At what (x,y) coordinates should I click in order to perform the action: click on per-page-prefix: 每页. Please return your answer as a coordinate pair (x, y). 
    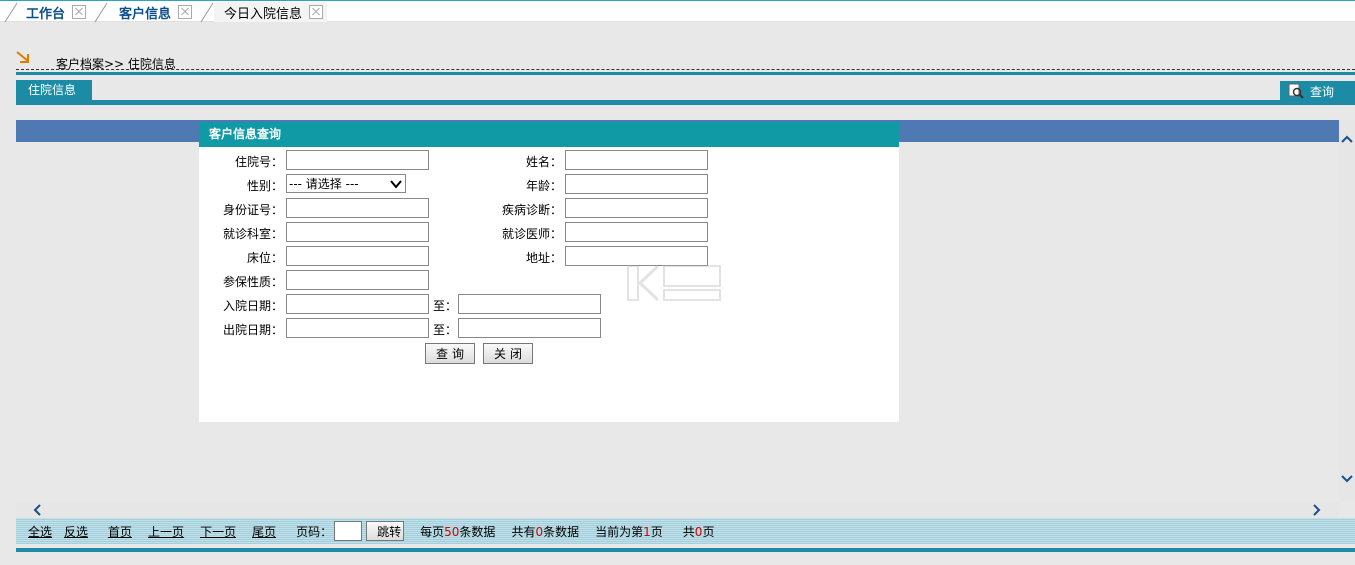
    Looking at the image, I should click on (432, 531).